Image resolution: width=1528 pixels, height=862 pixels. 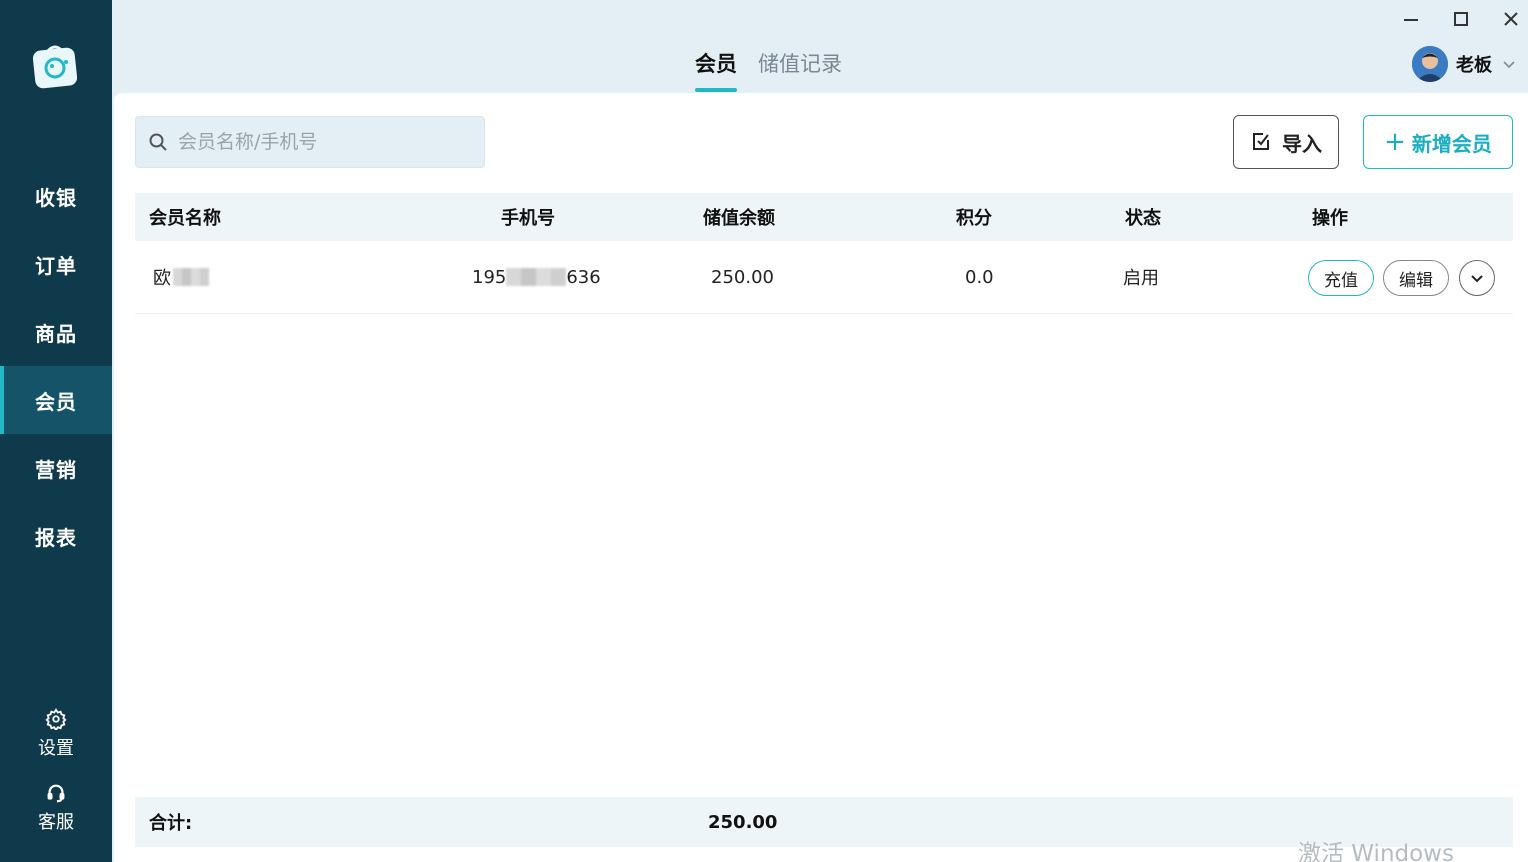 What do you see at coordinates (583, 277) in the screenshot?
I see `phone-suffix: 636` at bounding box center [583, 277].